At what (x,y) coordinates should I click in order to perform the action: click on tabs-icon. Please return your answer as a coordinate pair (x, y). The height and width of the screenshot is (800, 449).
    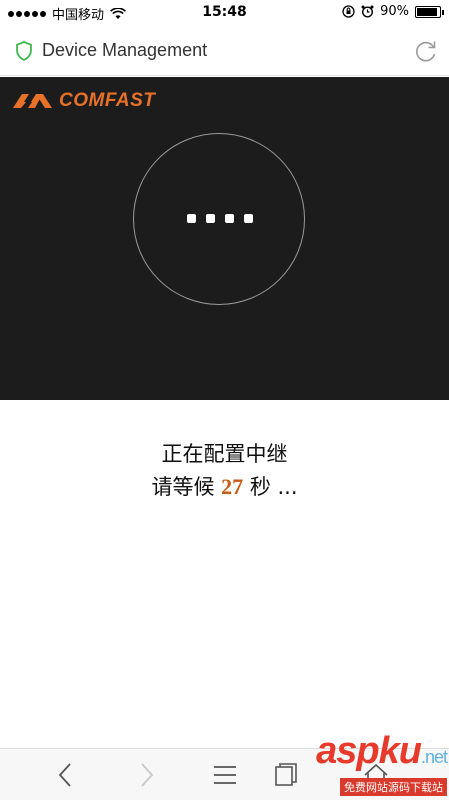
    Looking at the image, I should click on (286, 775).